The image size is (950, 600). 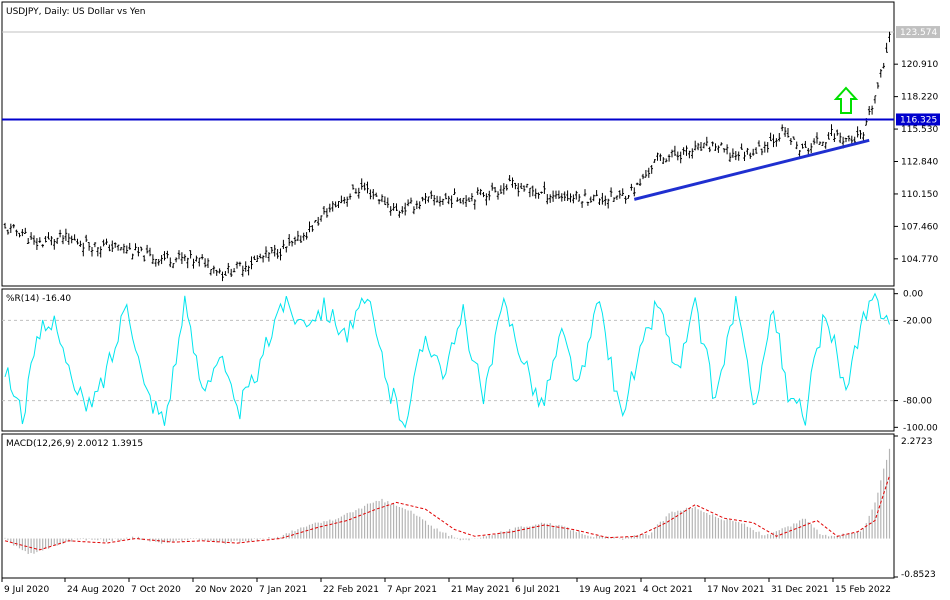 I want to click on x-tick-label: 21 May 2021, so click(x=480, y=590).